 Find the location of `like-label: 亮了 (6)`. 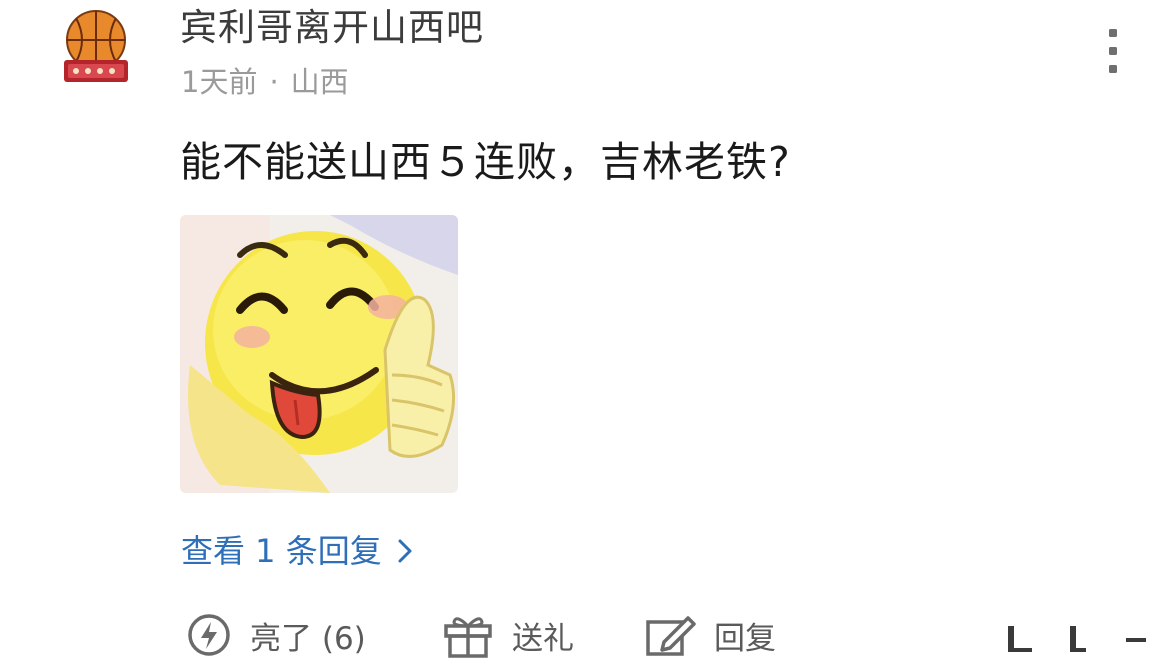

like-label: 亮了 (6) is located at coordinates (308, 638).